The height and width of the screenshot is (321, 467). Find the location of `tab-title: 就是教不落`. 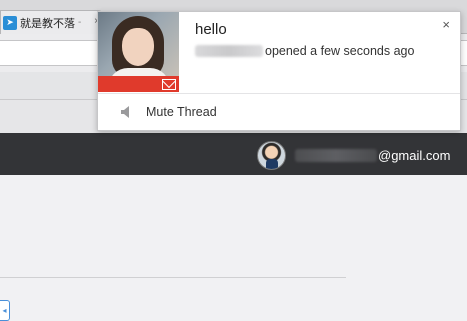

tab-title: 就是教不落 is located at coordinates (47, 23).